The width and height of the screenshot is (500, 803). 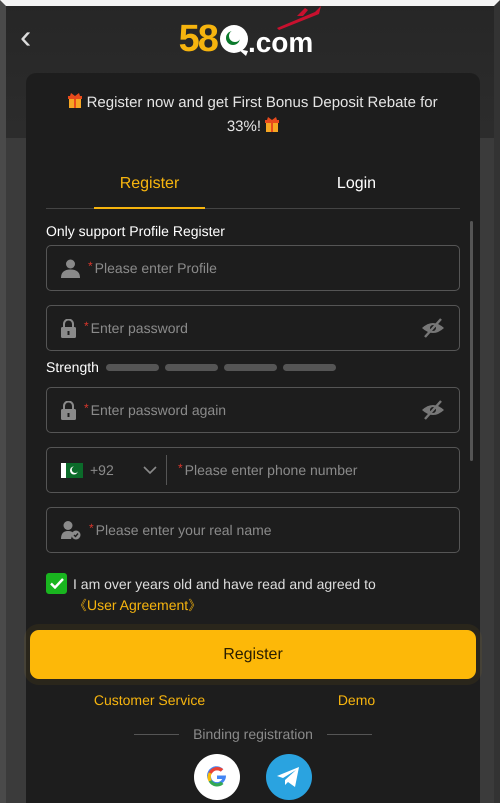 What do you see at coordinates (149, 700) in the screenshot?
I see `footer-link: Customer Service` at bounding box center [149, 700].